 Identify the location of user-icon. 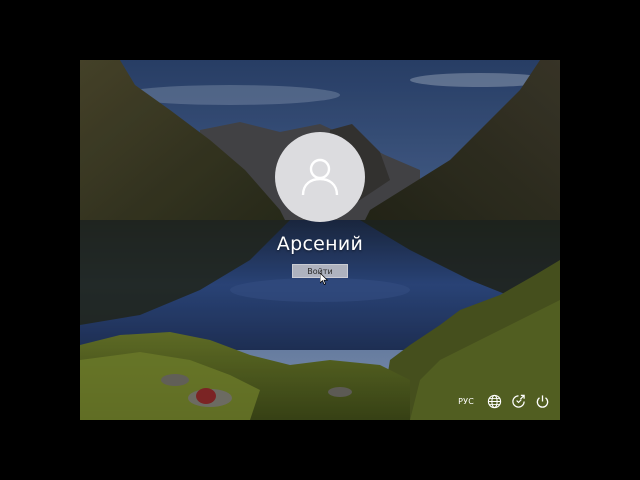
(320, 177).